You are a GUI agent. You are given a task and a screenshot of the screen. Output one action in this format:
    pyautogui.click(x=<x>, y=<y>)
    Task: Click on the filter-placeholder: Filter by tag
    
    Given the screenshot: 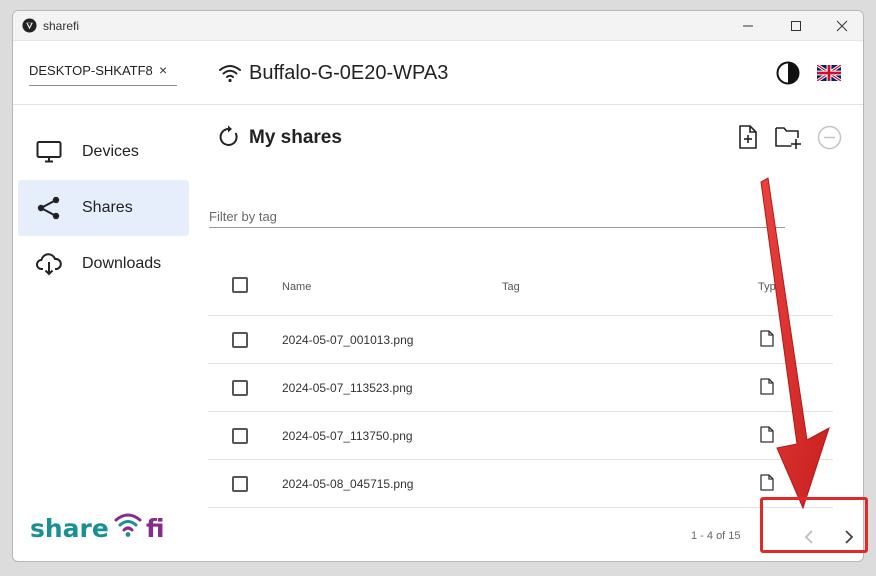 What is the action you would take?
    pyautogui.click(x=243, y=216)
    